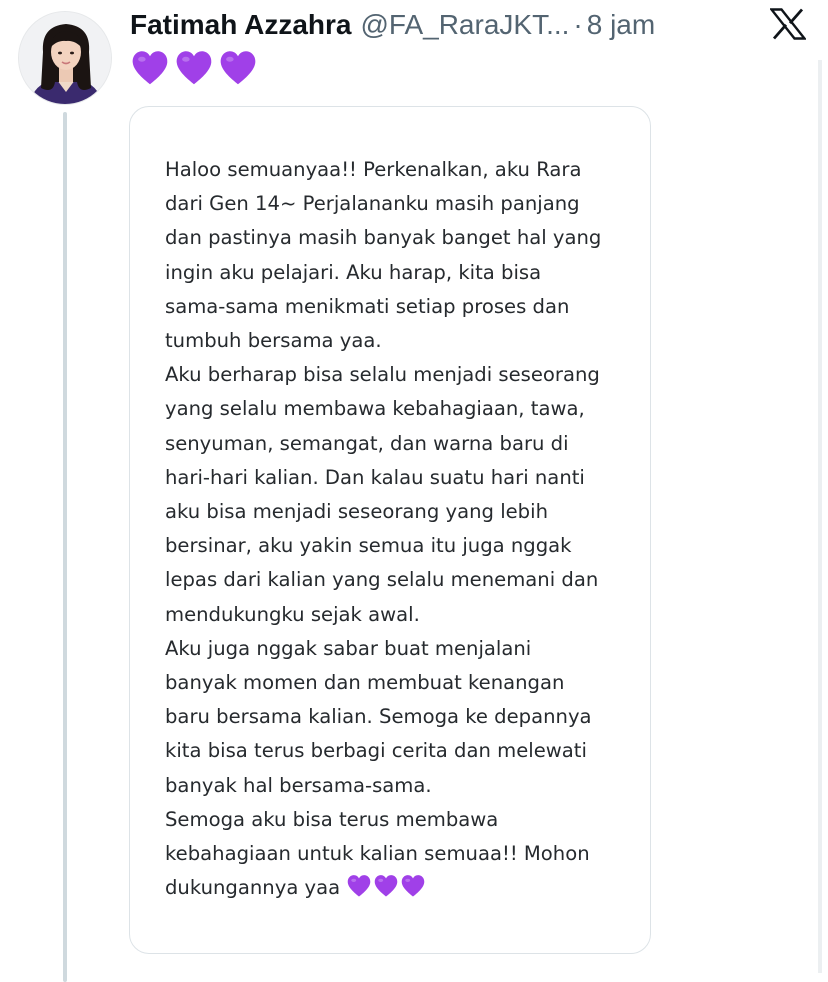 The height and width of the screenshot is (982, 828). Describe the element at coordinates (256, 888) in the screenshot. I see `card-text-line: dukungannya yaa` at that location.